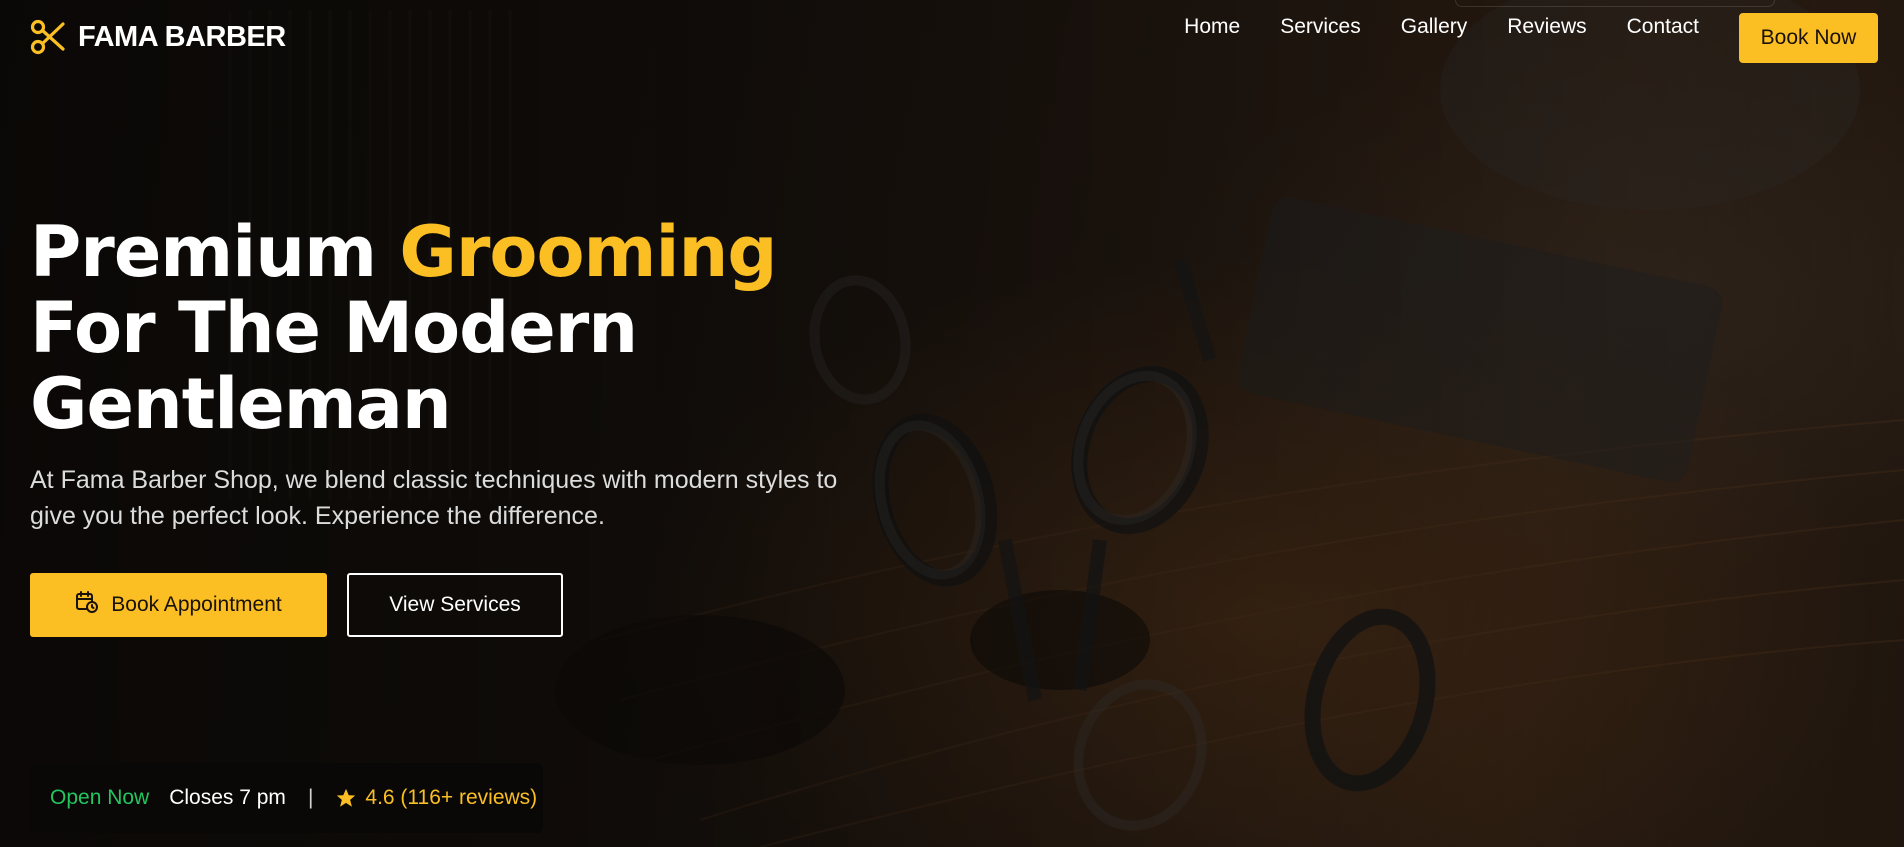  I want to click on brand-logo: FAMA BARBER, so click(158, 37).